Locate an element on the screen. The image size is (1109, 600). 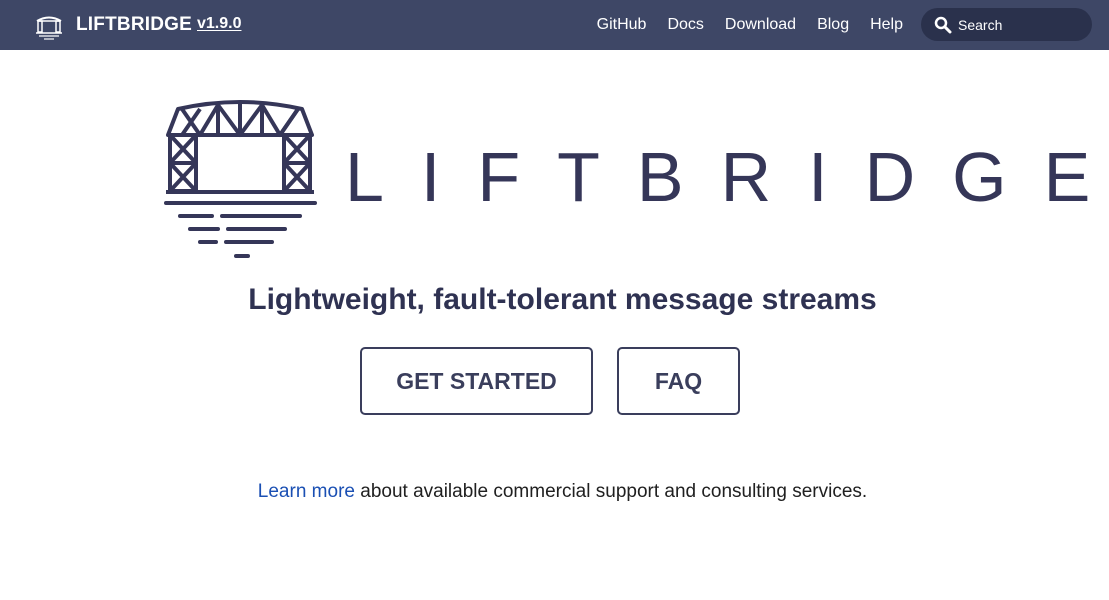
brand-title: LIFTBRIDGE is located at coordinates (134, 24).